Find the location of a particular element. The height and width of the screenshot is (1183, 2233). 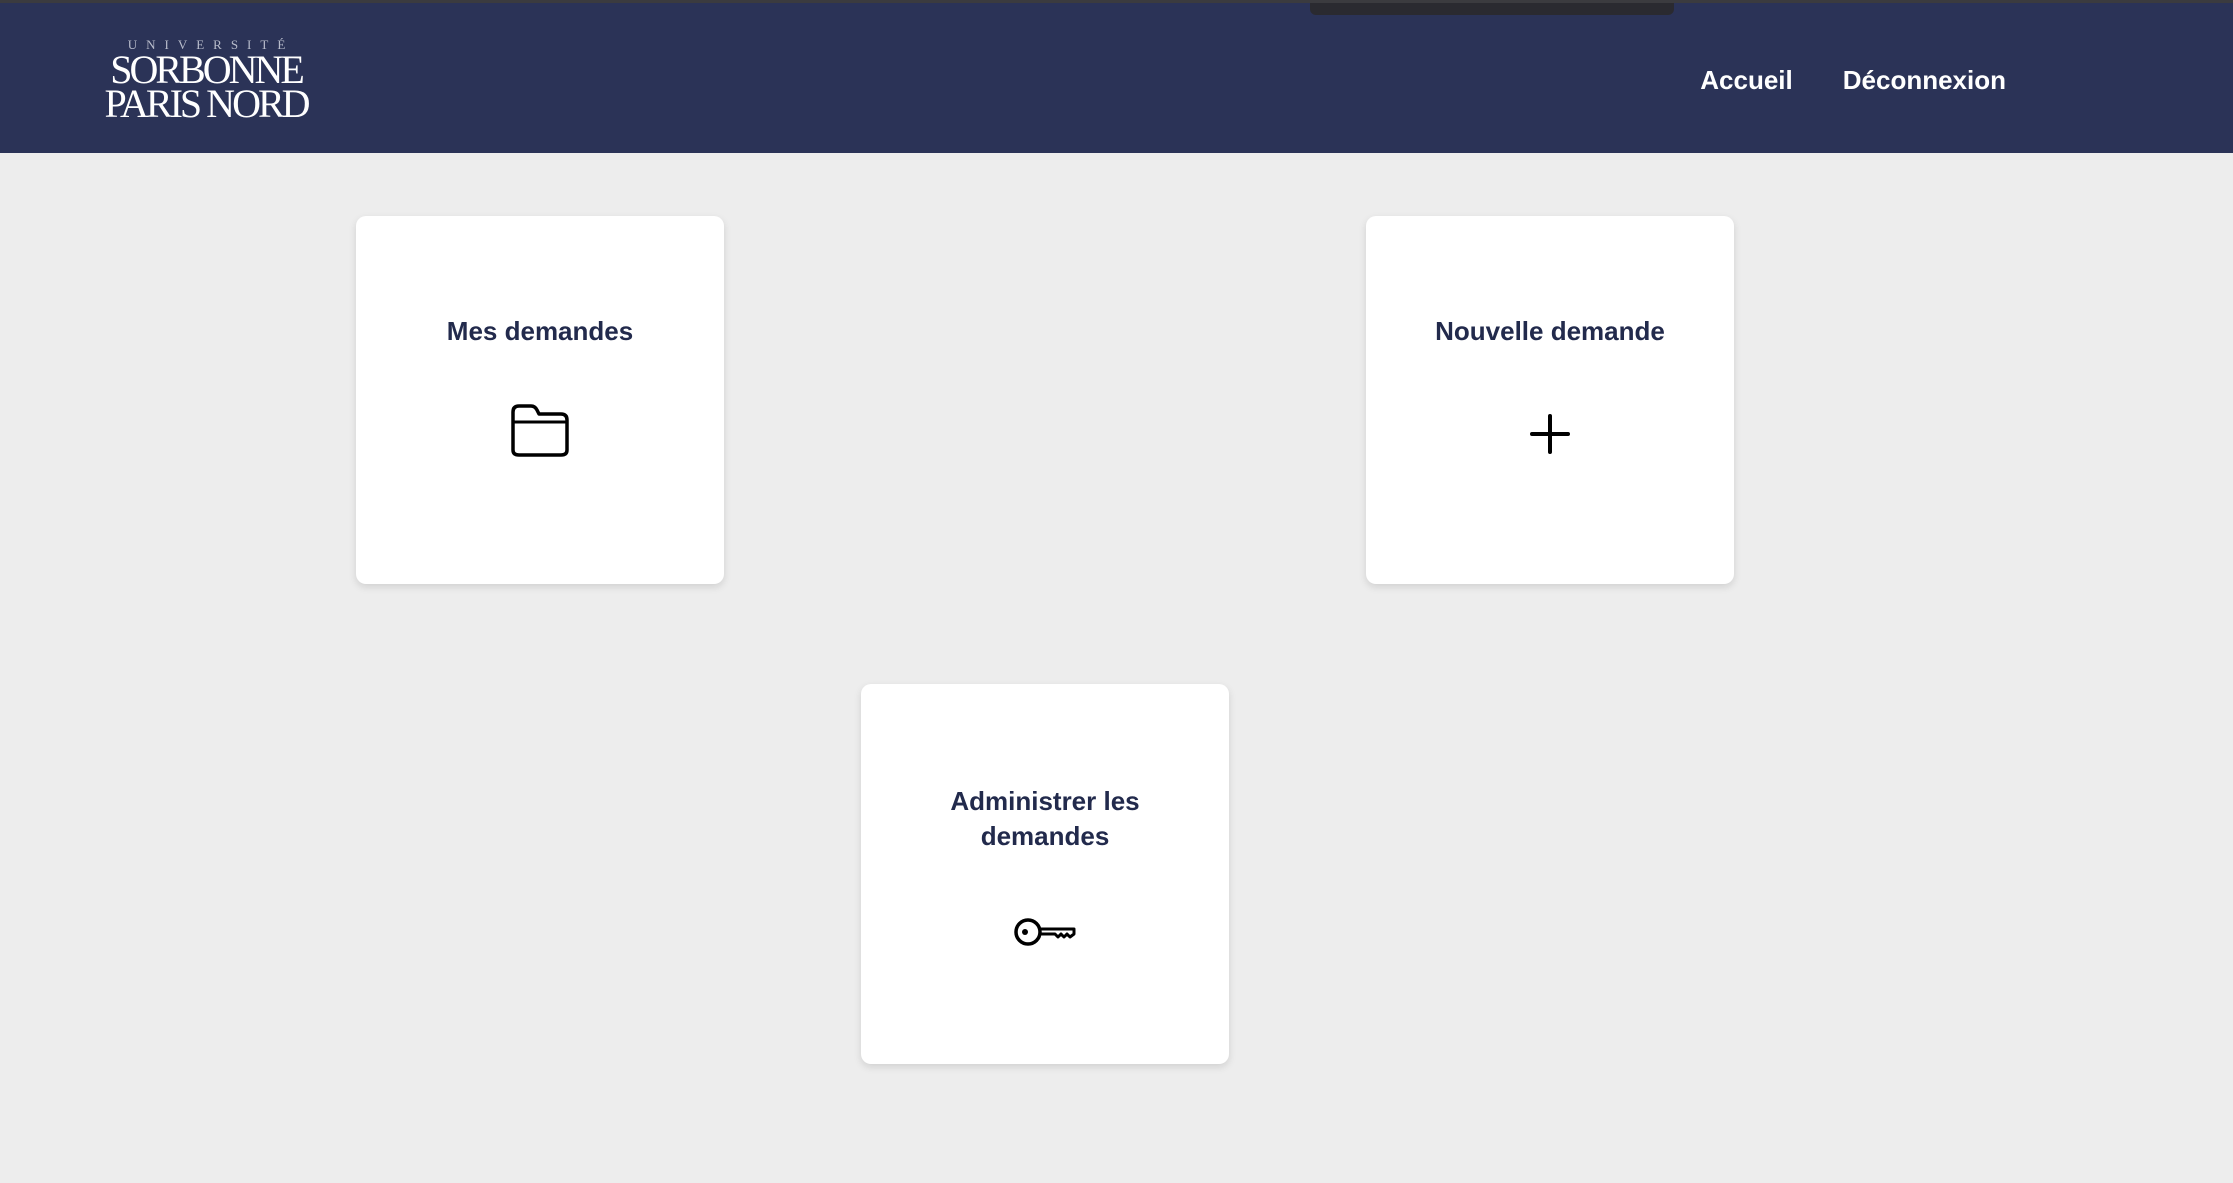

admin-requests-title: Administrer les demandes is located at coordinates (1045, 818).